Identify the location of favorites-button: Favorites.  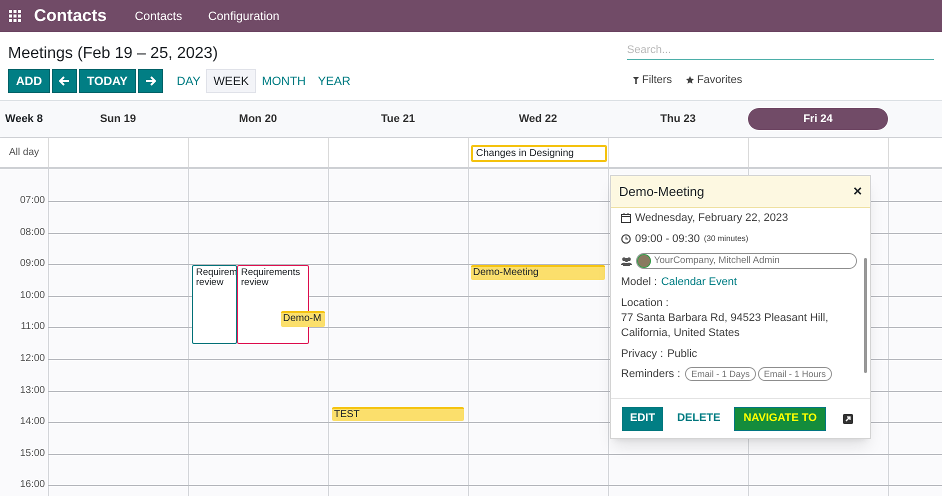
(714, 80).